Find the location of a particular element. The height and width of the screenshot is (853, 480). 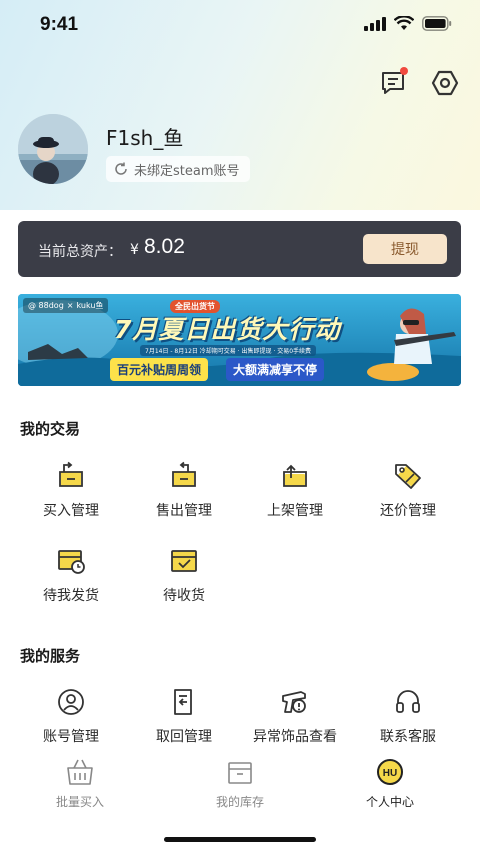

banner-headline: 7月夏日出货大行动 is located at coordinates (227, 329).